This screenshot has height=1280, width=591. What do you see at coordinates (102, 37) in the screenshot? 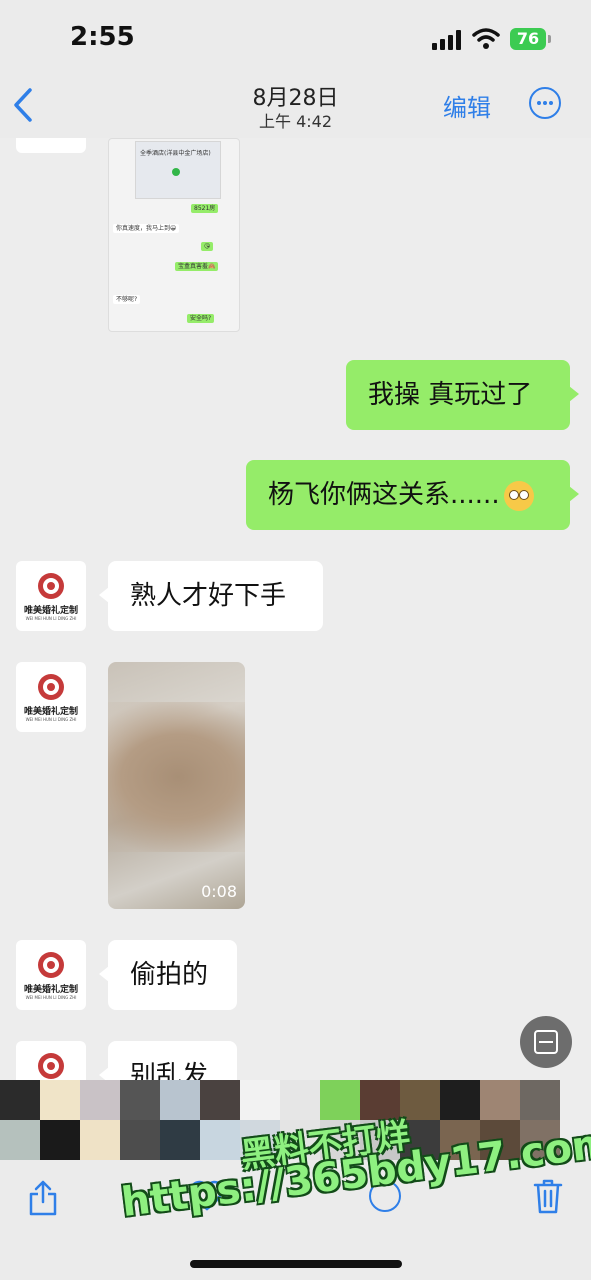
I see `status-time: 2:55` at bounding box center [102, 37].